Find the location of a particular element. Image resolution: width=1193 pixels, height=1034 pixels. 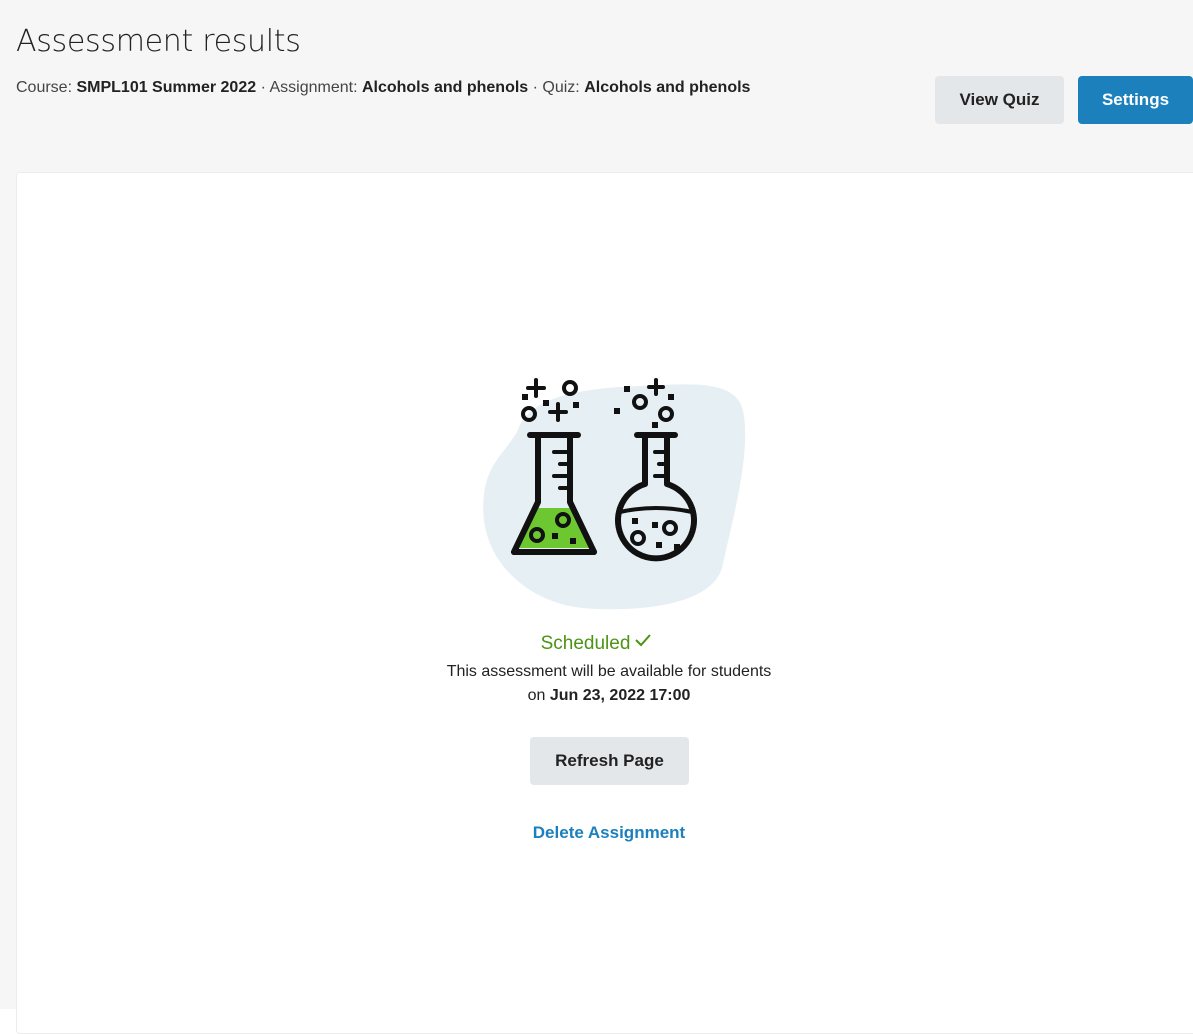

settings-button: Settings is located at coordinates (1135, 100).